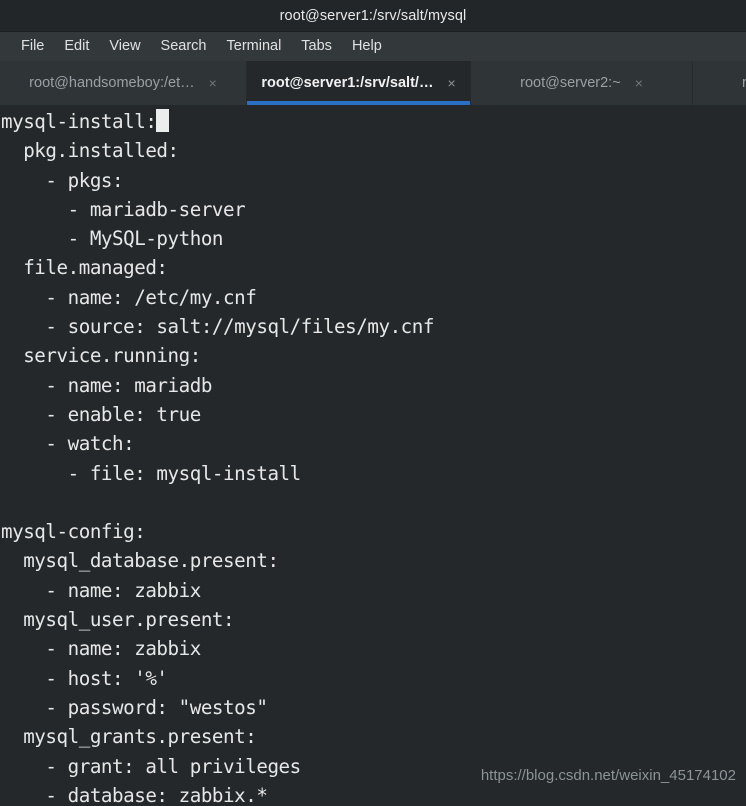 This screenshot has width=746, height=806. I want to click on terminal-line: pkg.installed:, so click(373, 150).